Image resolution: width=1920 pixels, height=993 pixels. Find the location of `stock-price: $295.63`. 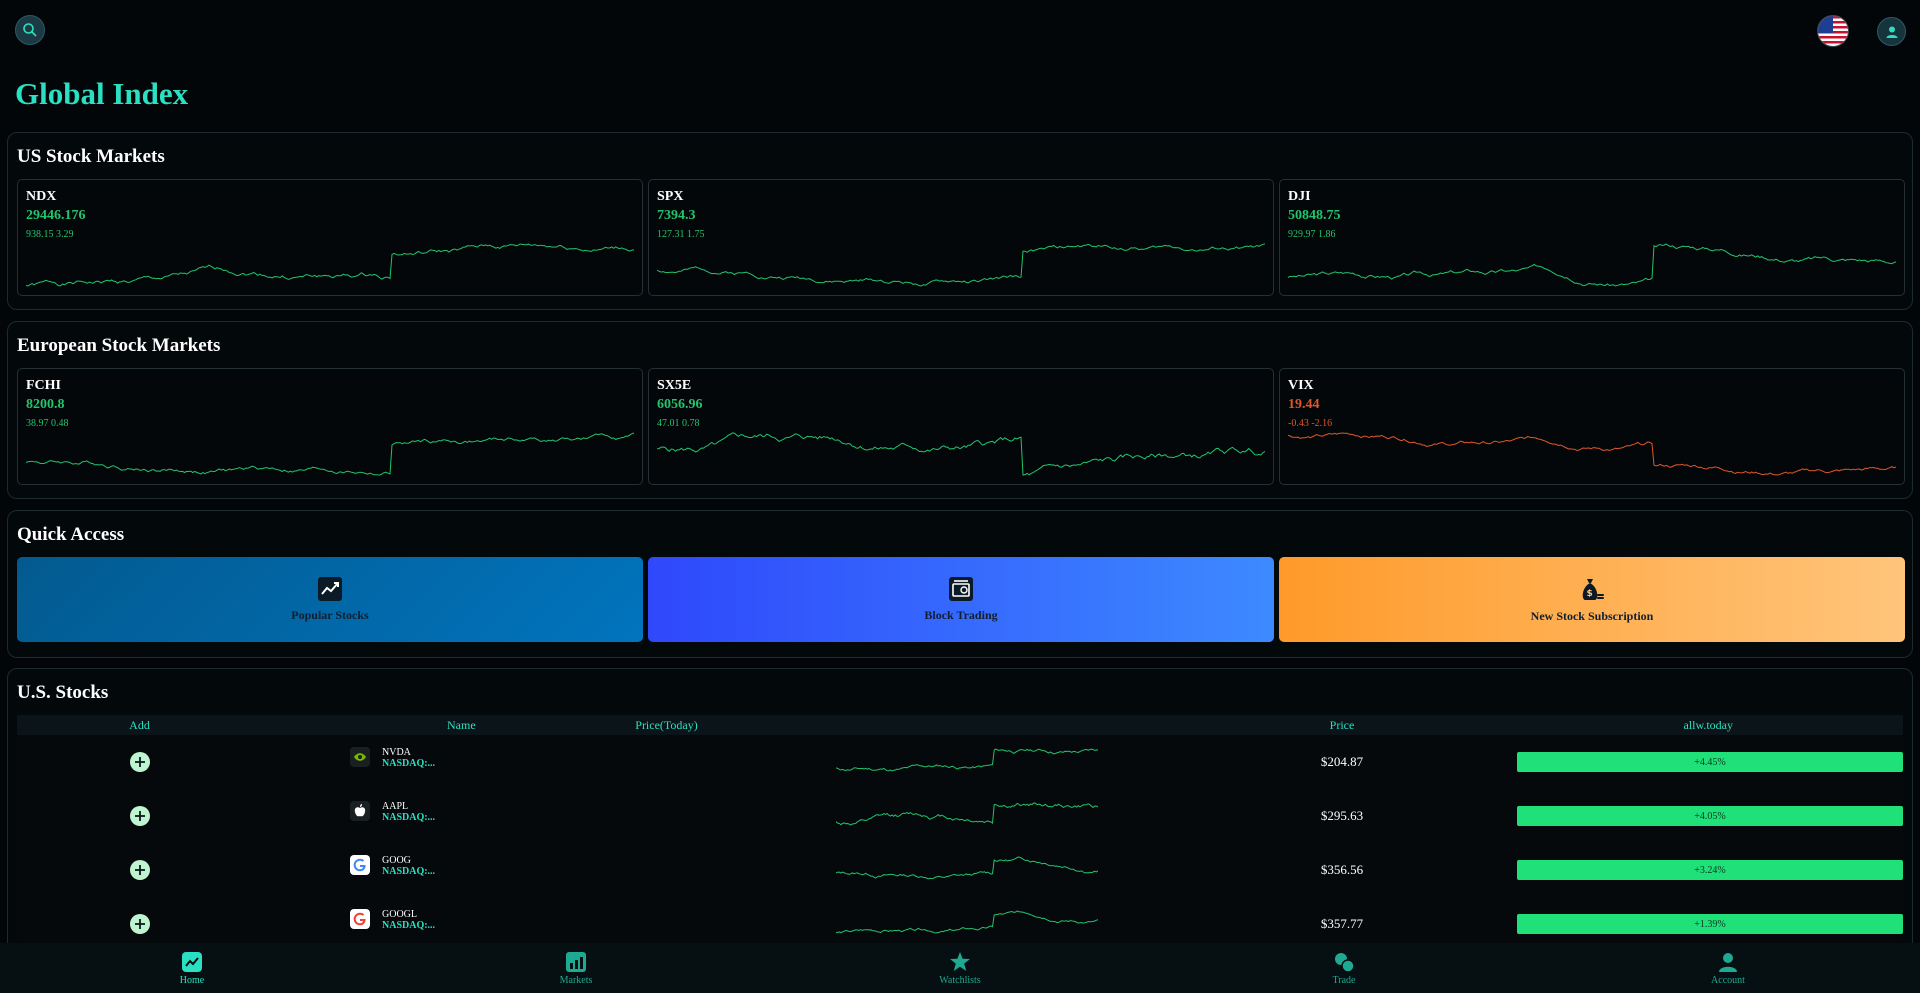

stock-price: $295.63 is located at coordinates (1342, 815).